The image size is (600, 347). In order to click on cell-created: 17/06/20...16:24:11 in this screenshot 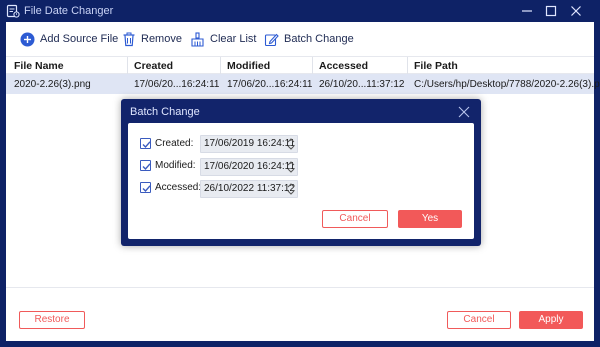, I will do `click(177, 84)`.